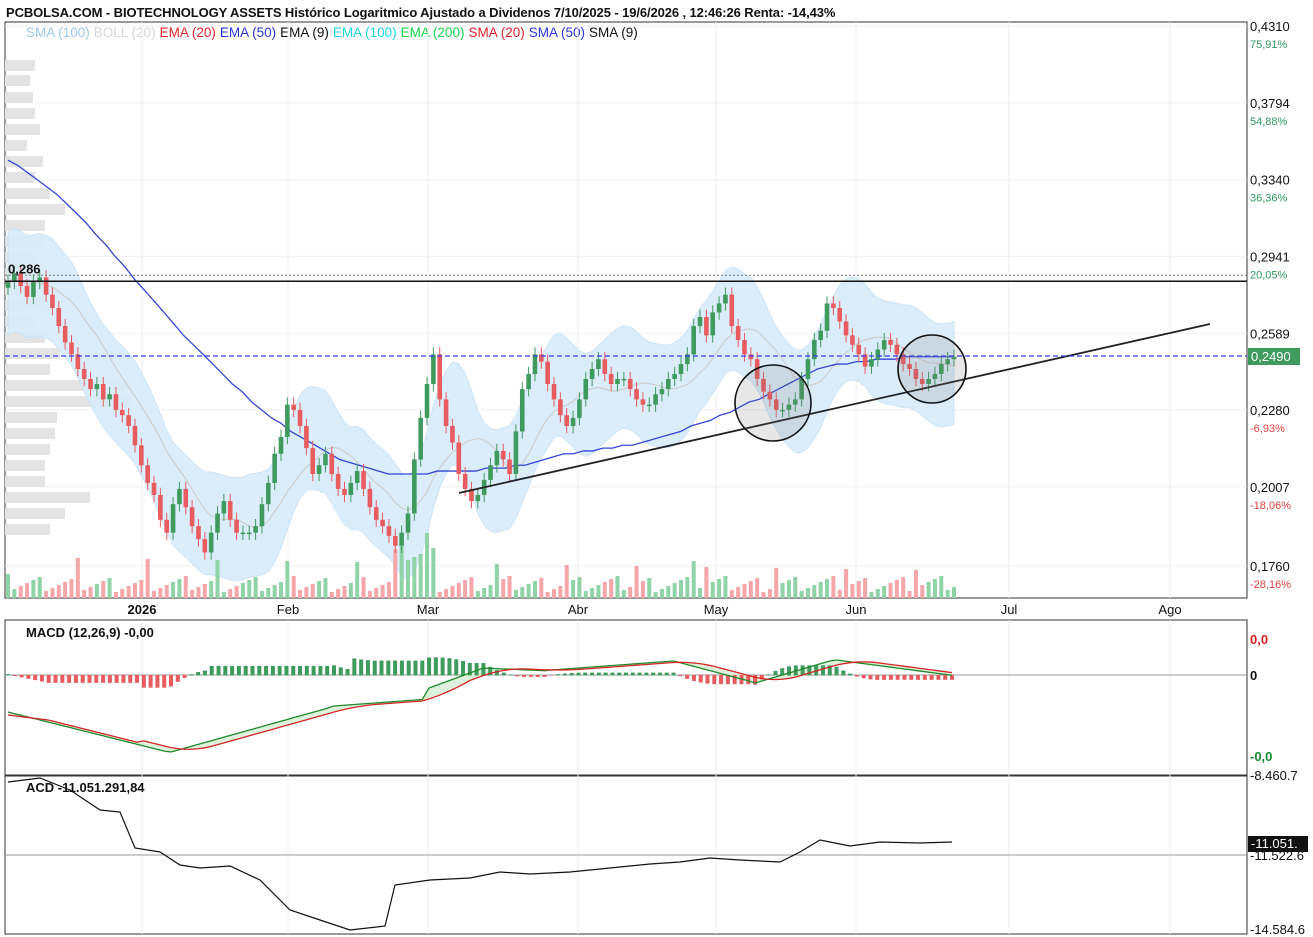 The width and height of the screenshot is (1313, 937). Describe the element at coordinates (1270, 410) in the screenshot. I see `y-tick-label: 0,2280` at that location.